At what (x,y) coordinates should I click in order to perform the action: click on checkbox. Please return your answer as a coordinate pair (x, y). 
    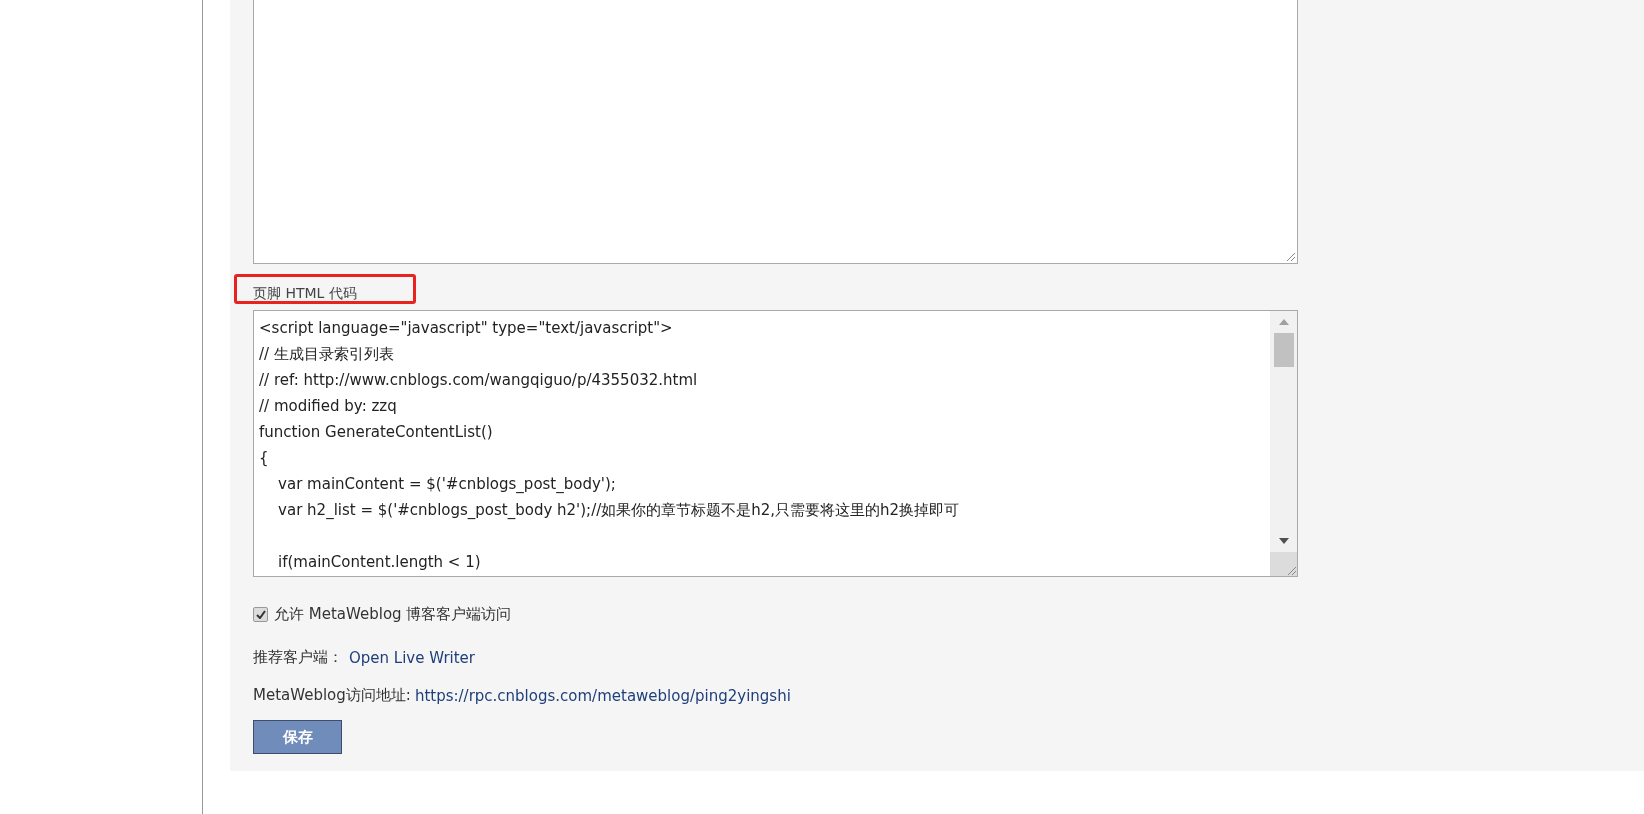
    Looking at the image, I should click on (260, 614).